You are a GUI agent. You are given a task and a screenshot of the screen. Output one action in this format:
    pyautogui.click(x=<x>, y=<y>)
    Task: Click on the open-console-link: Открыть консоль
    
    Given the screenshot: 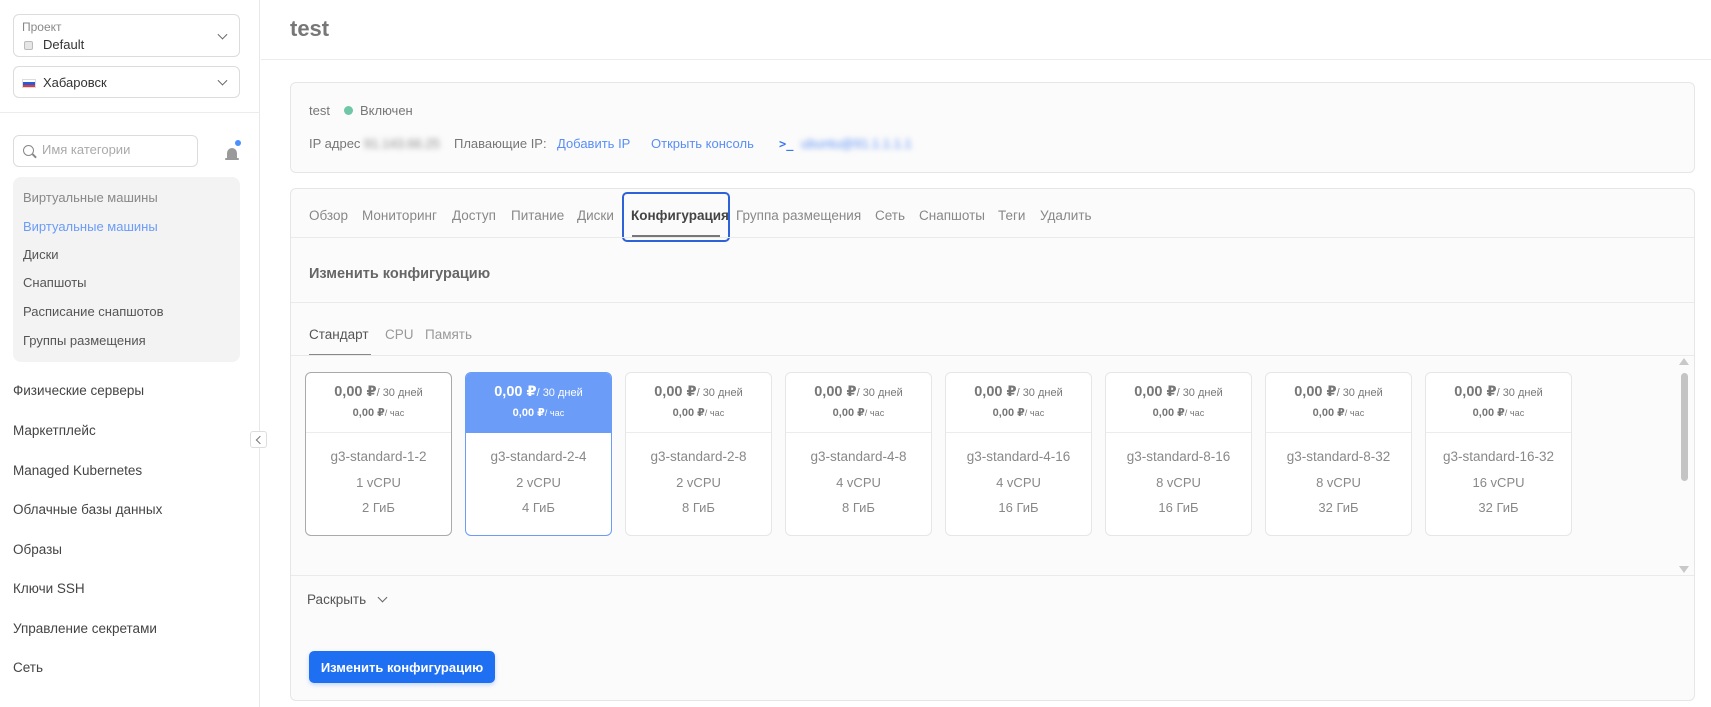 What is the action you would take?
    pyautogui.click(x=702, y=143)
    